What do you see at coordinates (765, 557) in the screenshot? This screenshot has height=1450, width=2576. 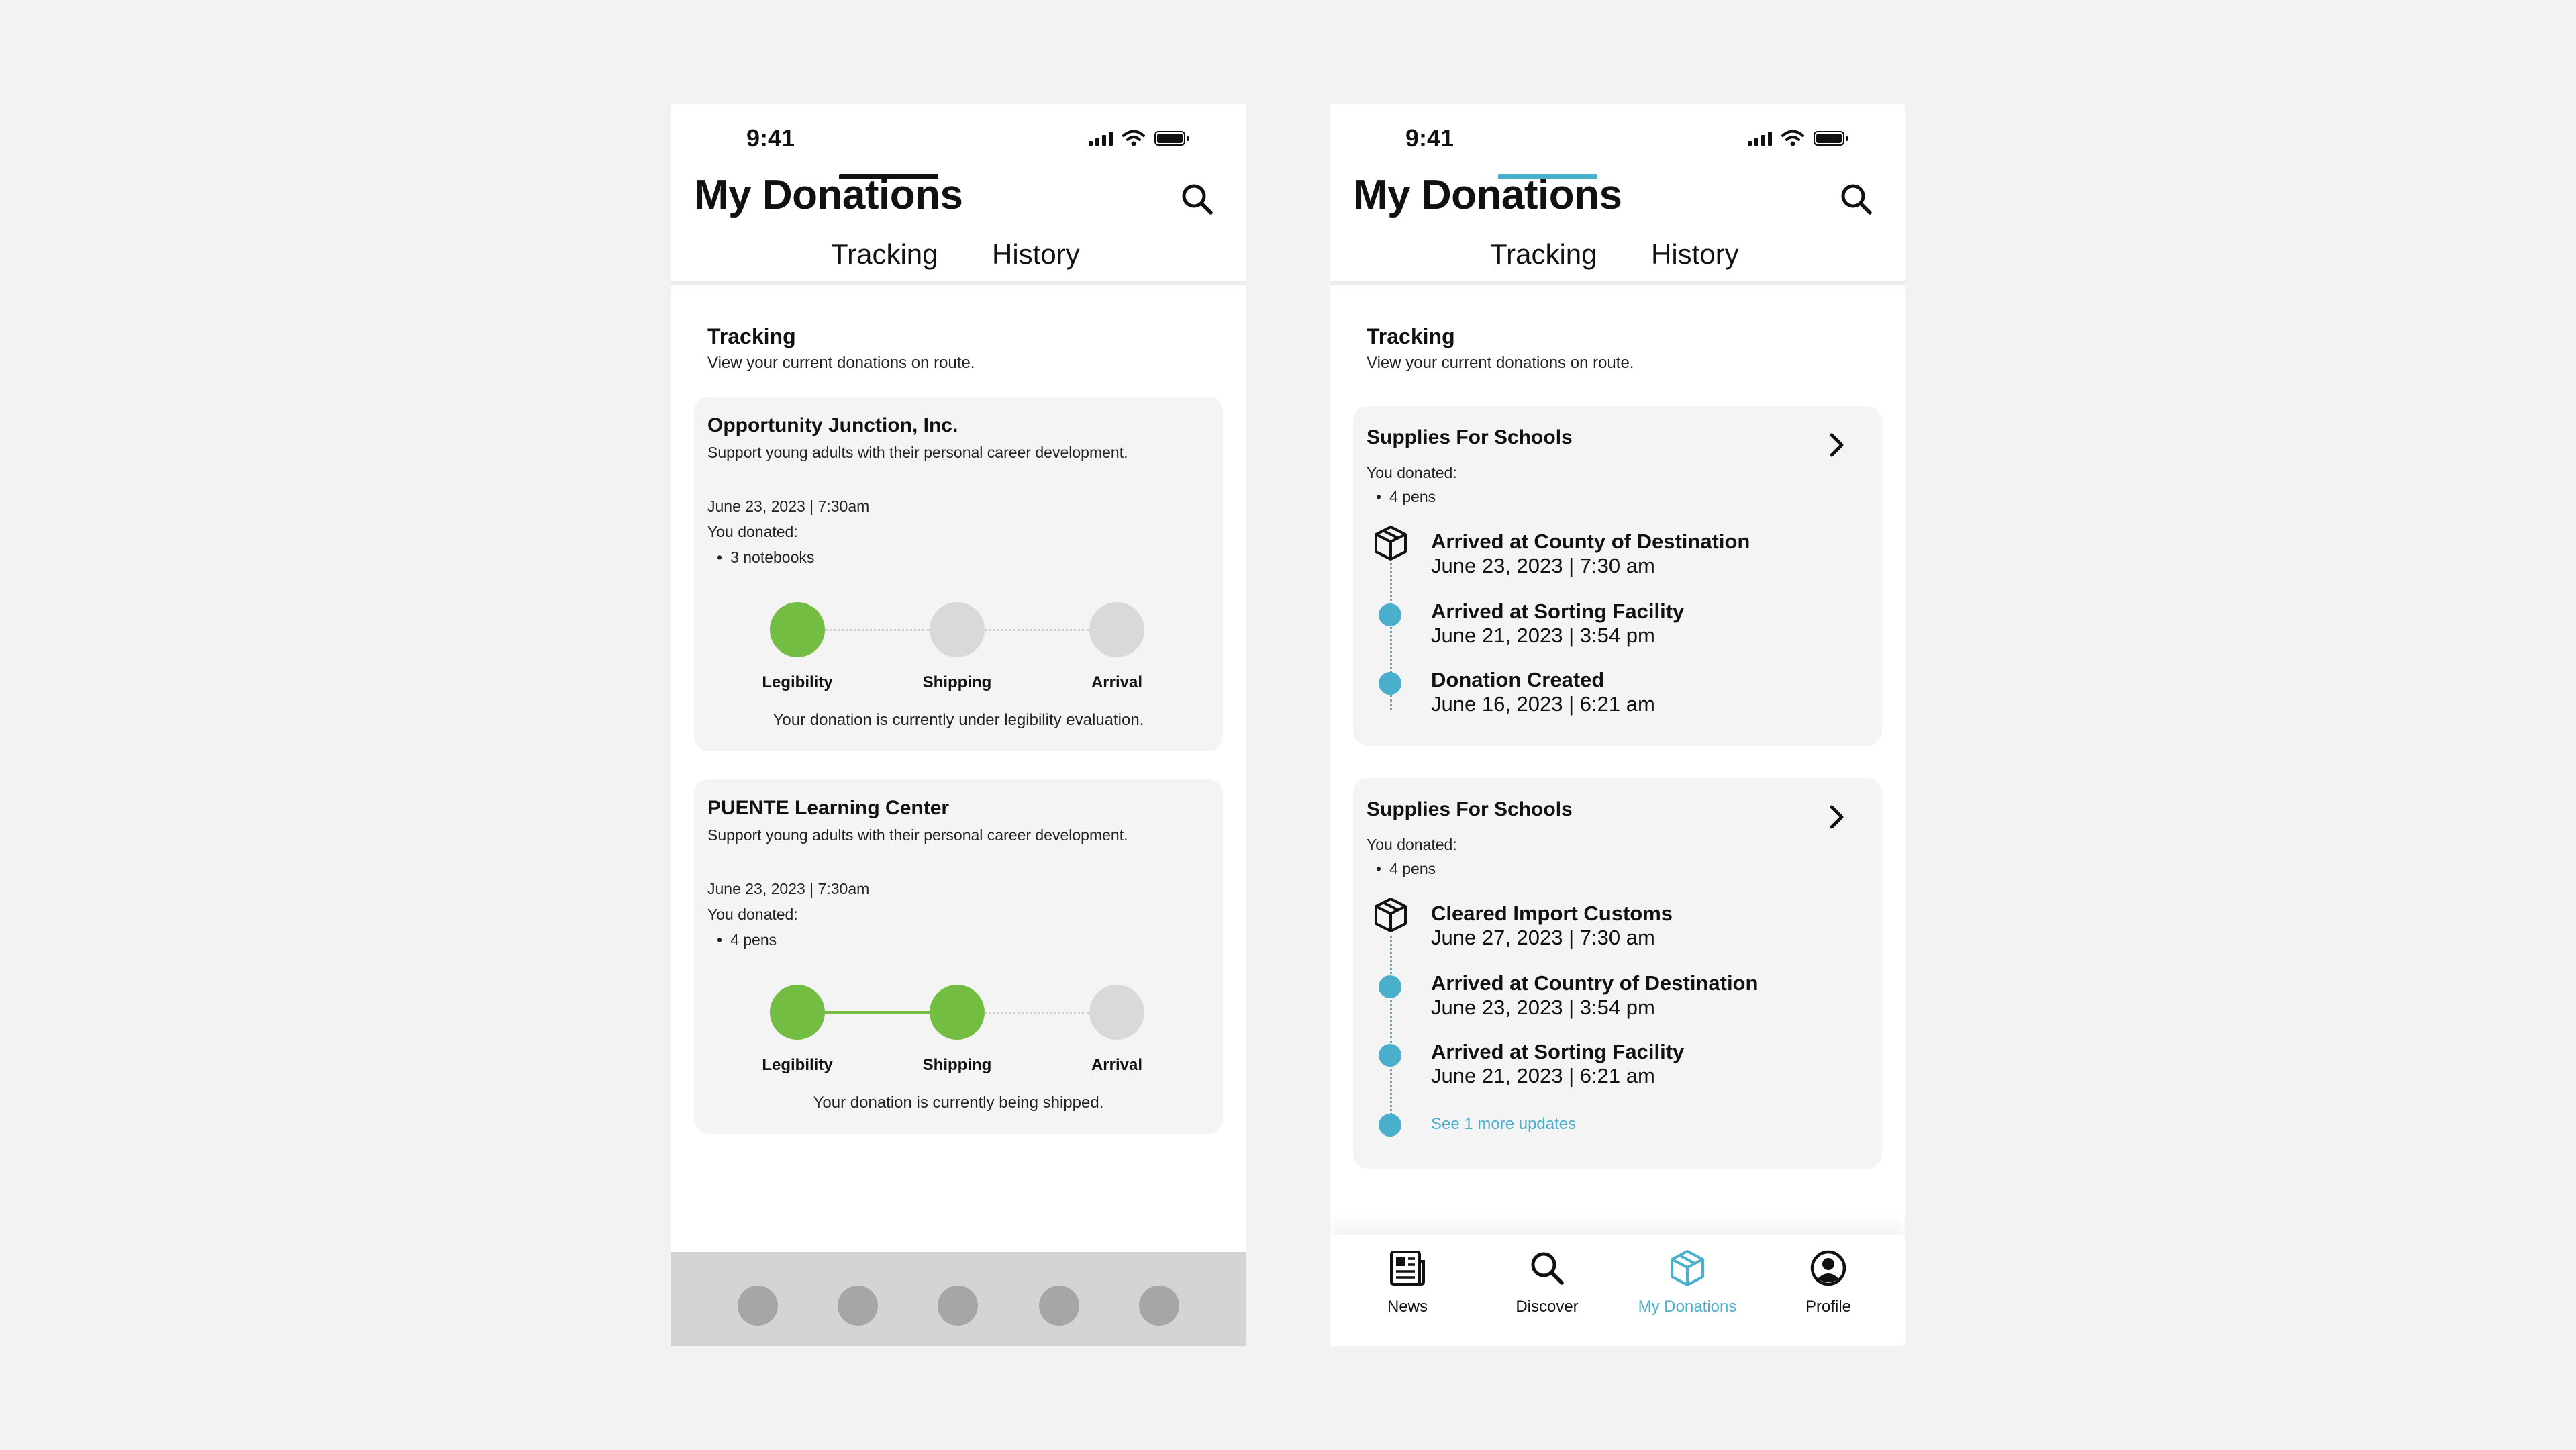 I see `donated-item: 3 notebooks` at bounding box center [765, 557].